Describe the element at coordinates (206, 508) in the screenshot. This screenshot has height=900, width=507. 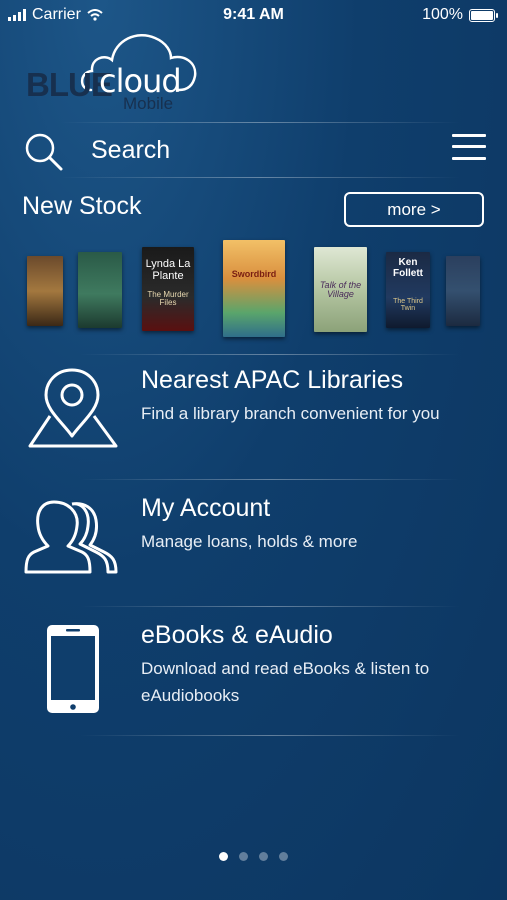
I see `menu-item-title: My Account` at that location.